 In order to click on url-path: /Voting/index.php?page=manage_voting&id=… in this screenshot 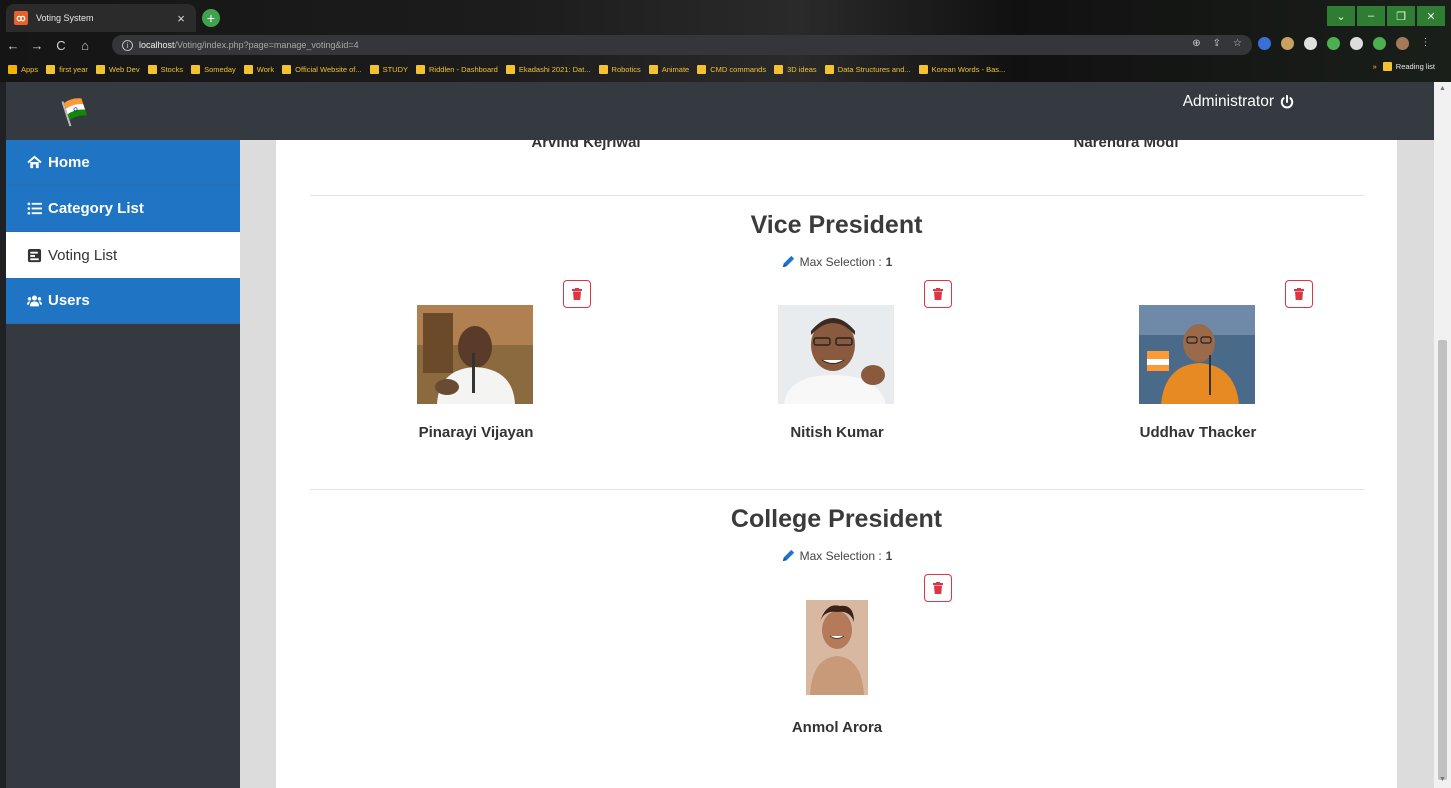, I will do `click(266, 45)`.